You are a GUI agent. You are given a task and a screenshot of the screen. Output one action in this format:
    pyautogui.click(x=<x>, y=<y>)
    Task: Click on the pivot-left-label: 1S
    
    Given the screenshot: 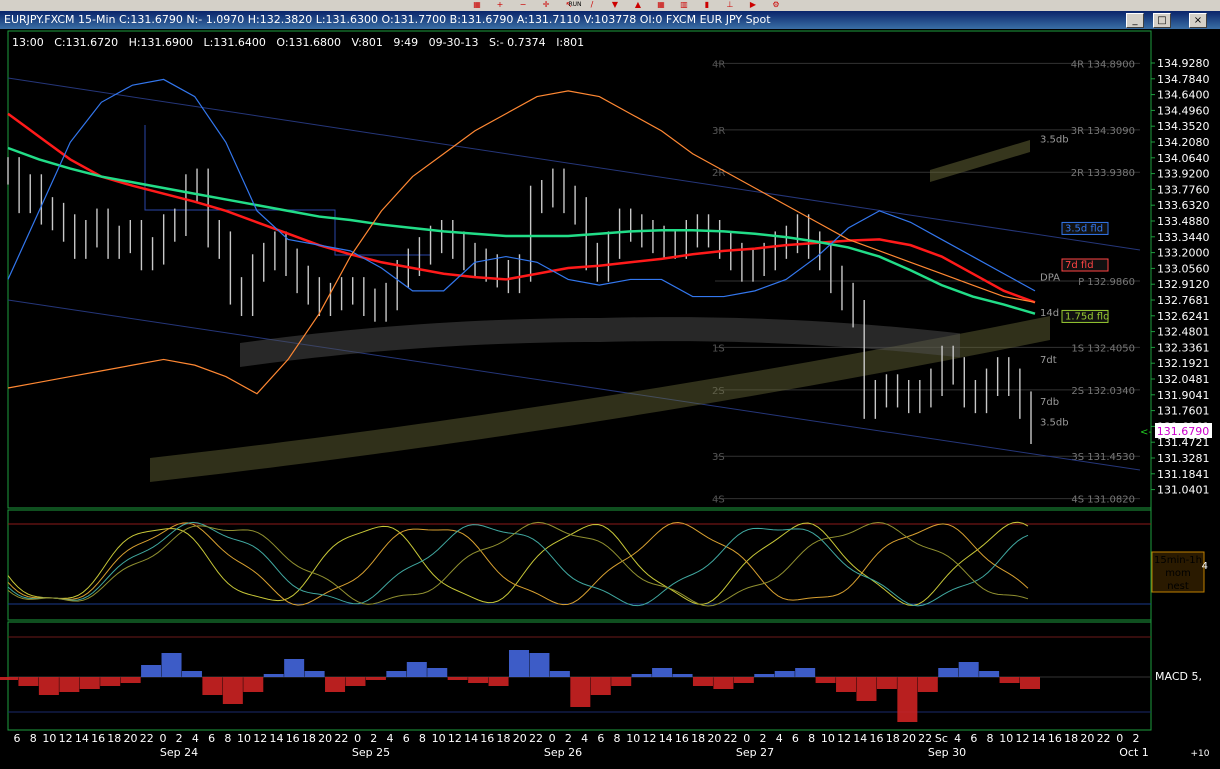 What is the action you would take?
    pyautogui.click(x=718, y=348)
    